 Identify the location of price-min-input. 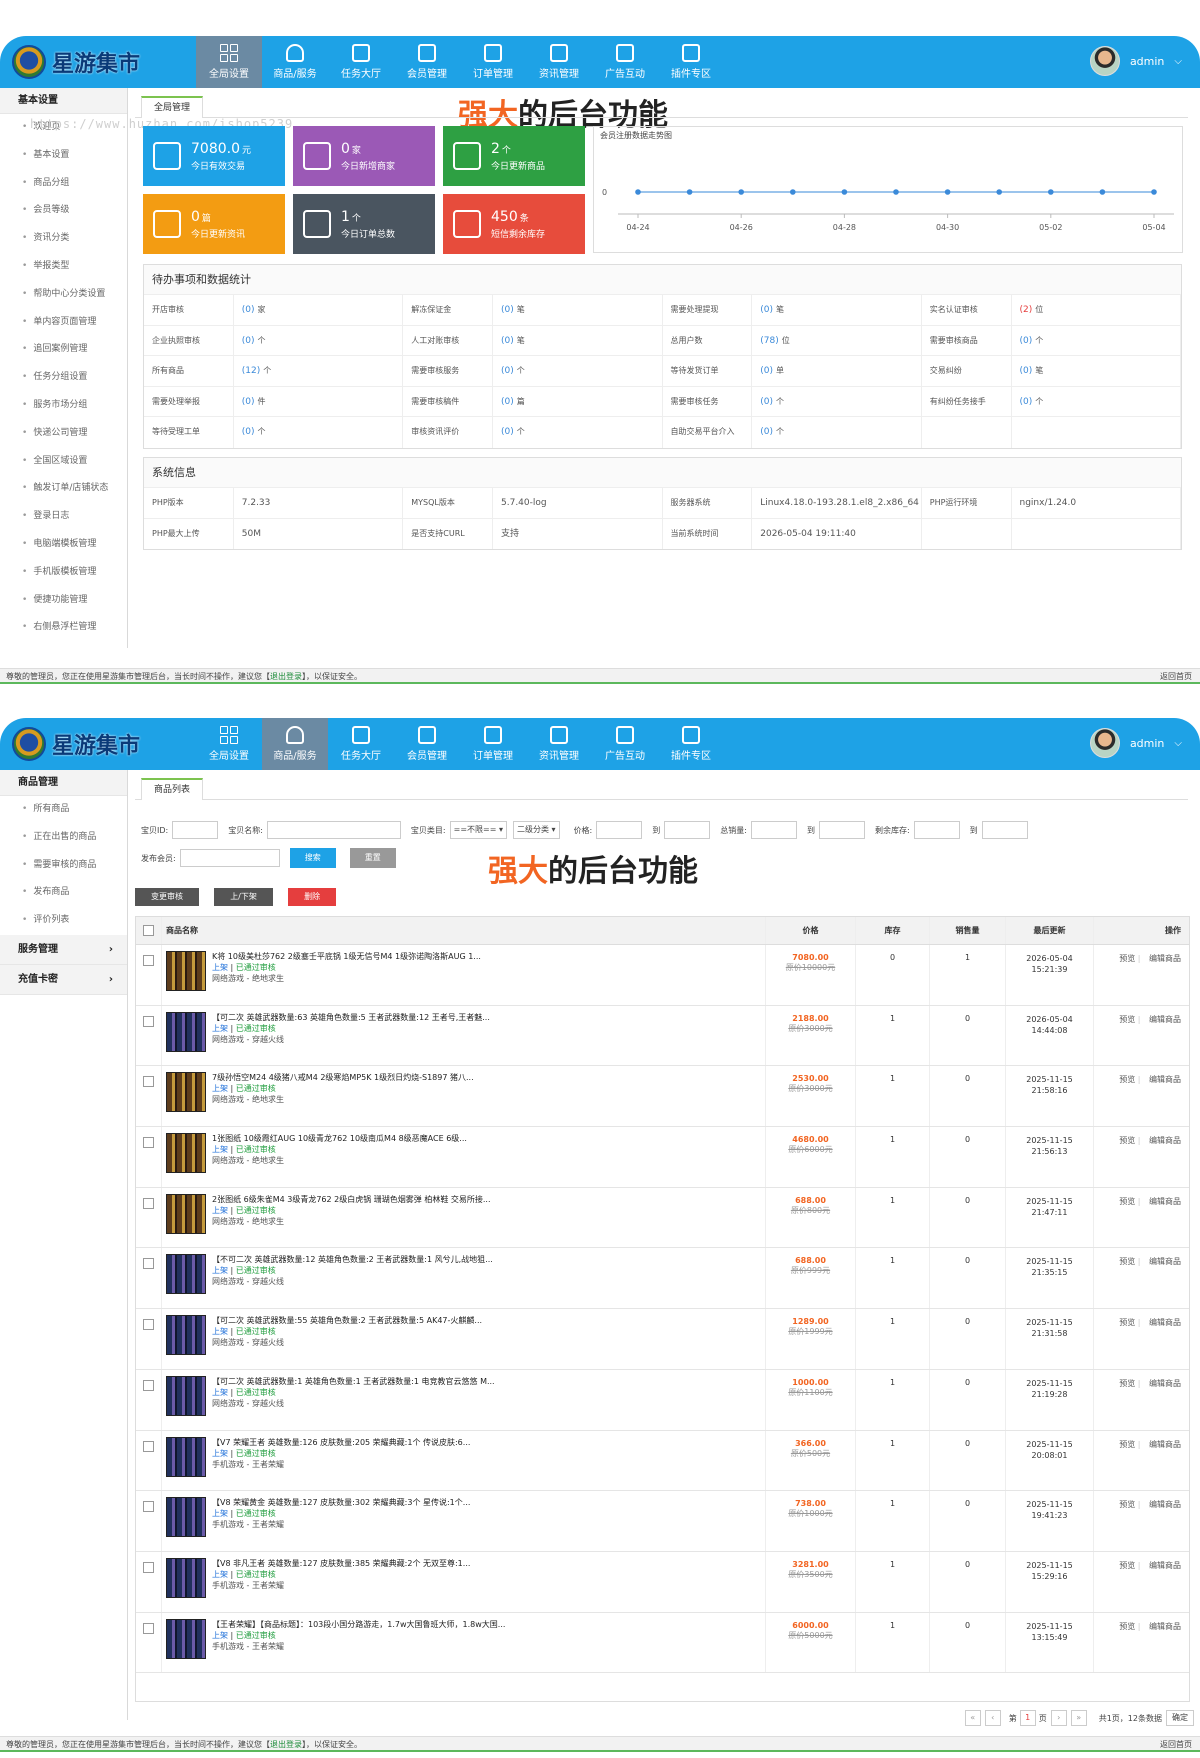
(619, 830).